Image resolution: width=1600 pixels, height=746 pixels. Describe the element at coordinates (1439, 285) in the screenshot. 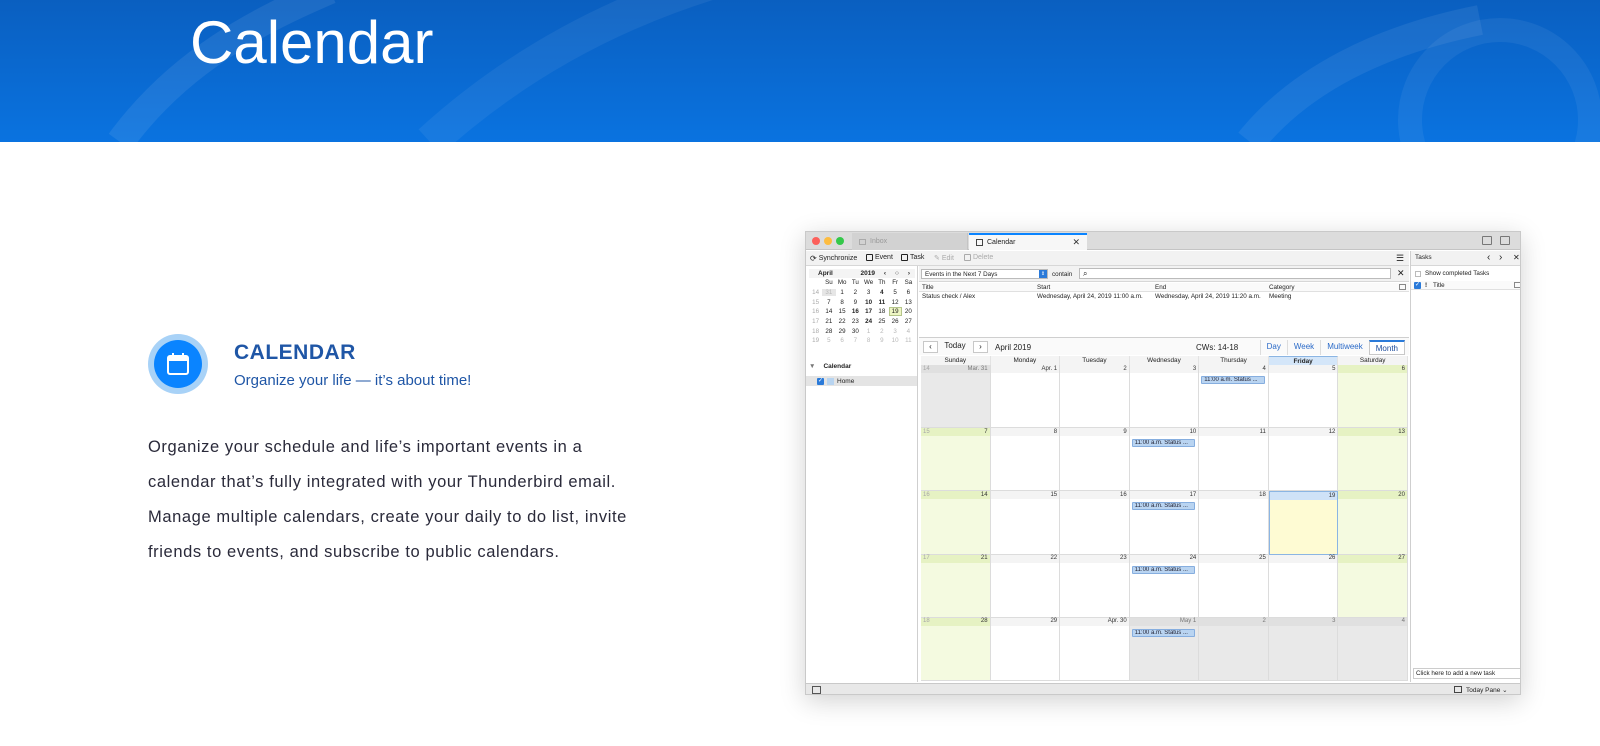

I see `column-header: Title` at that location.